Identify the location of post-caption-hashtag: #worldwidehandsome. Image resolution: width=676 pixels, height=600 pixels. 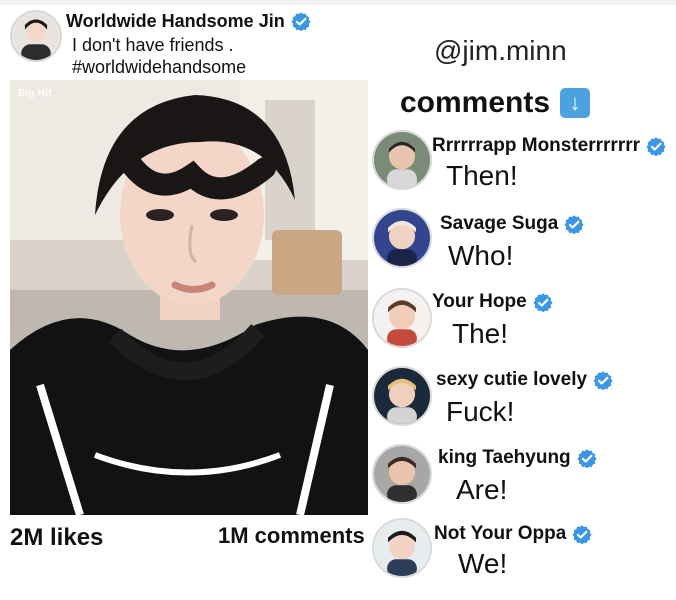
(159, 67).